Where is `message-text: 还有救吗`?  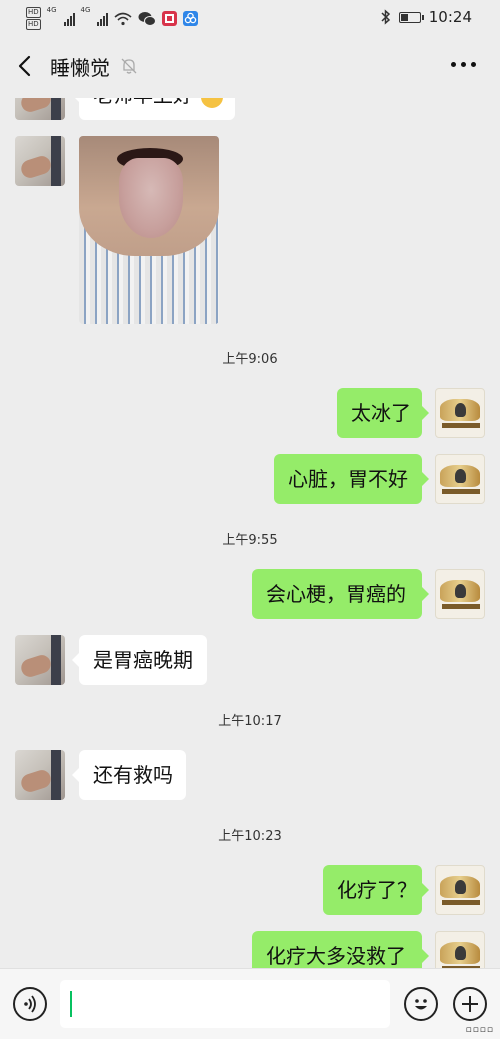
message-text: 还有救吗 is located at coordinates (133, 775).